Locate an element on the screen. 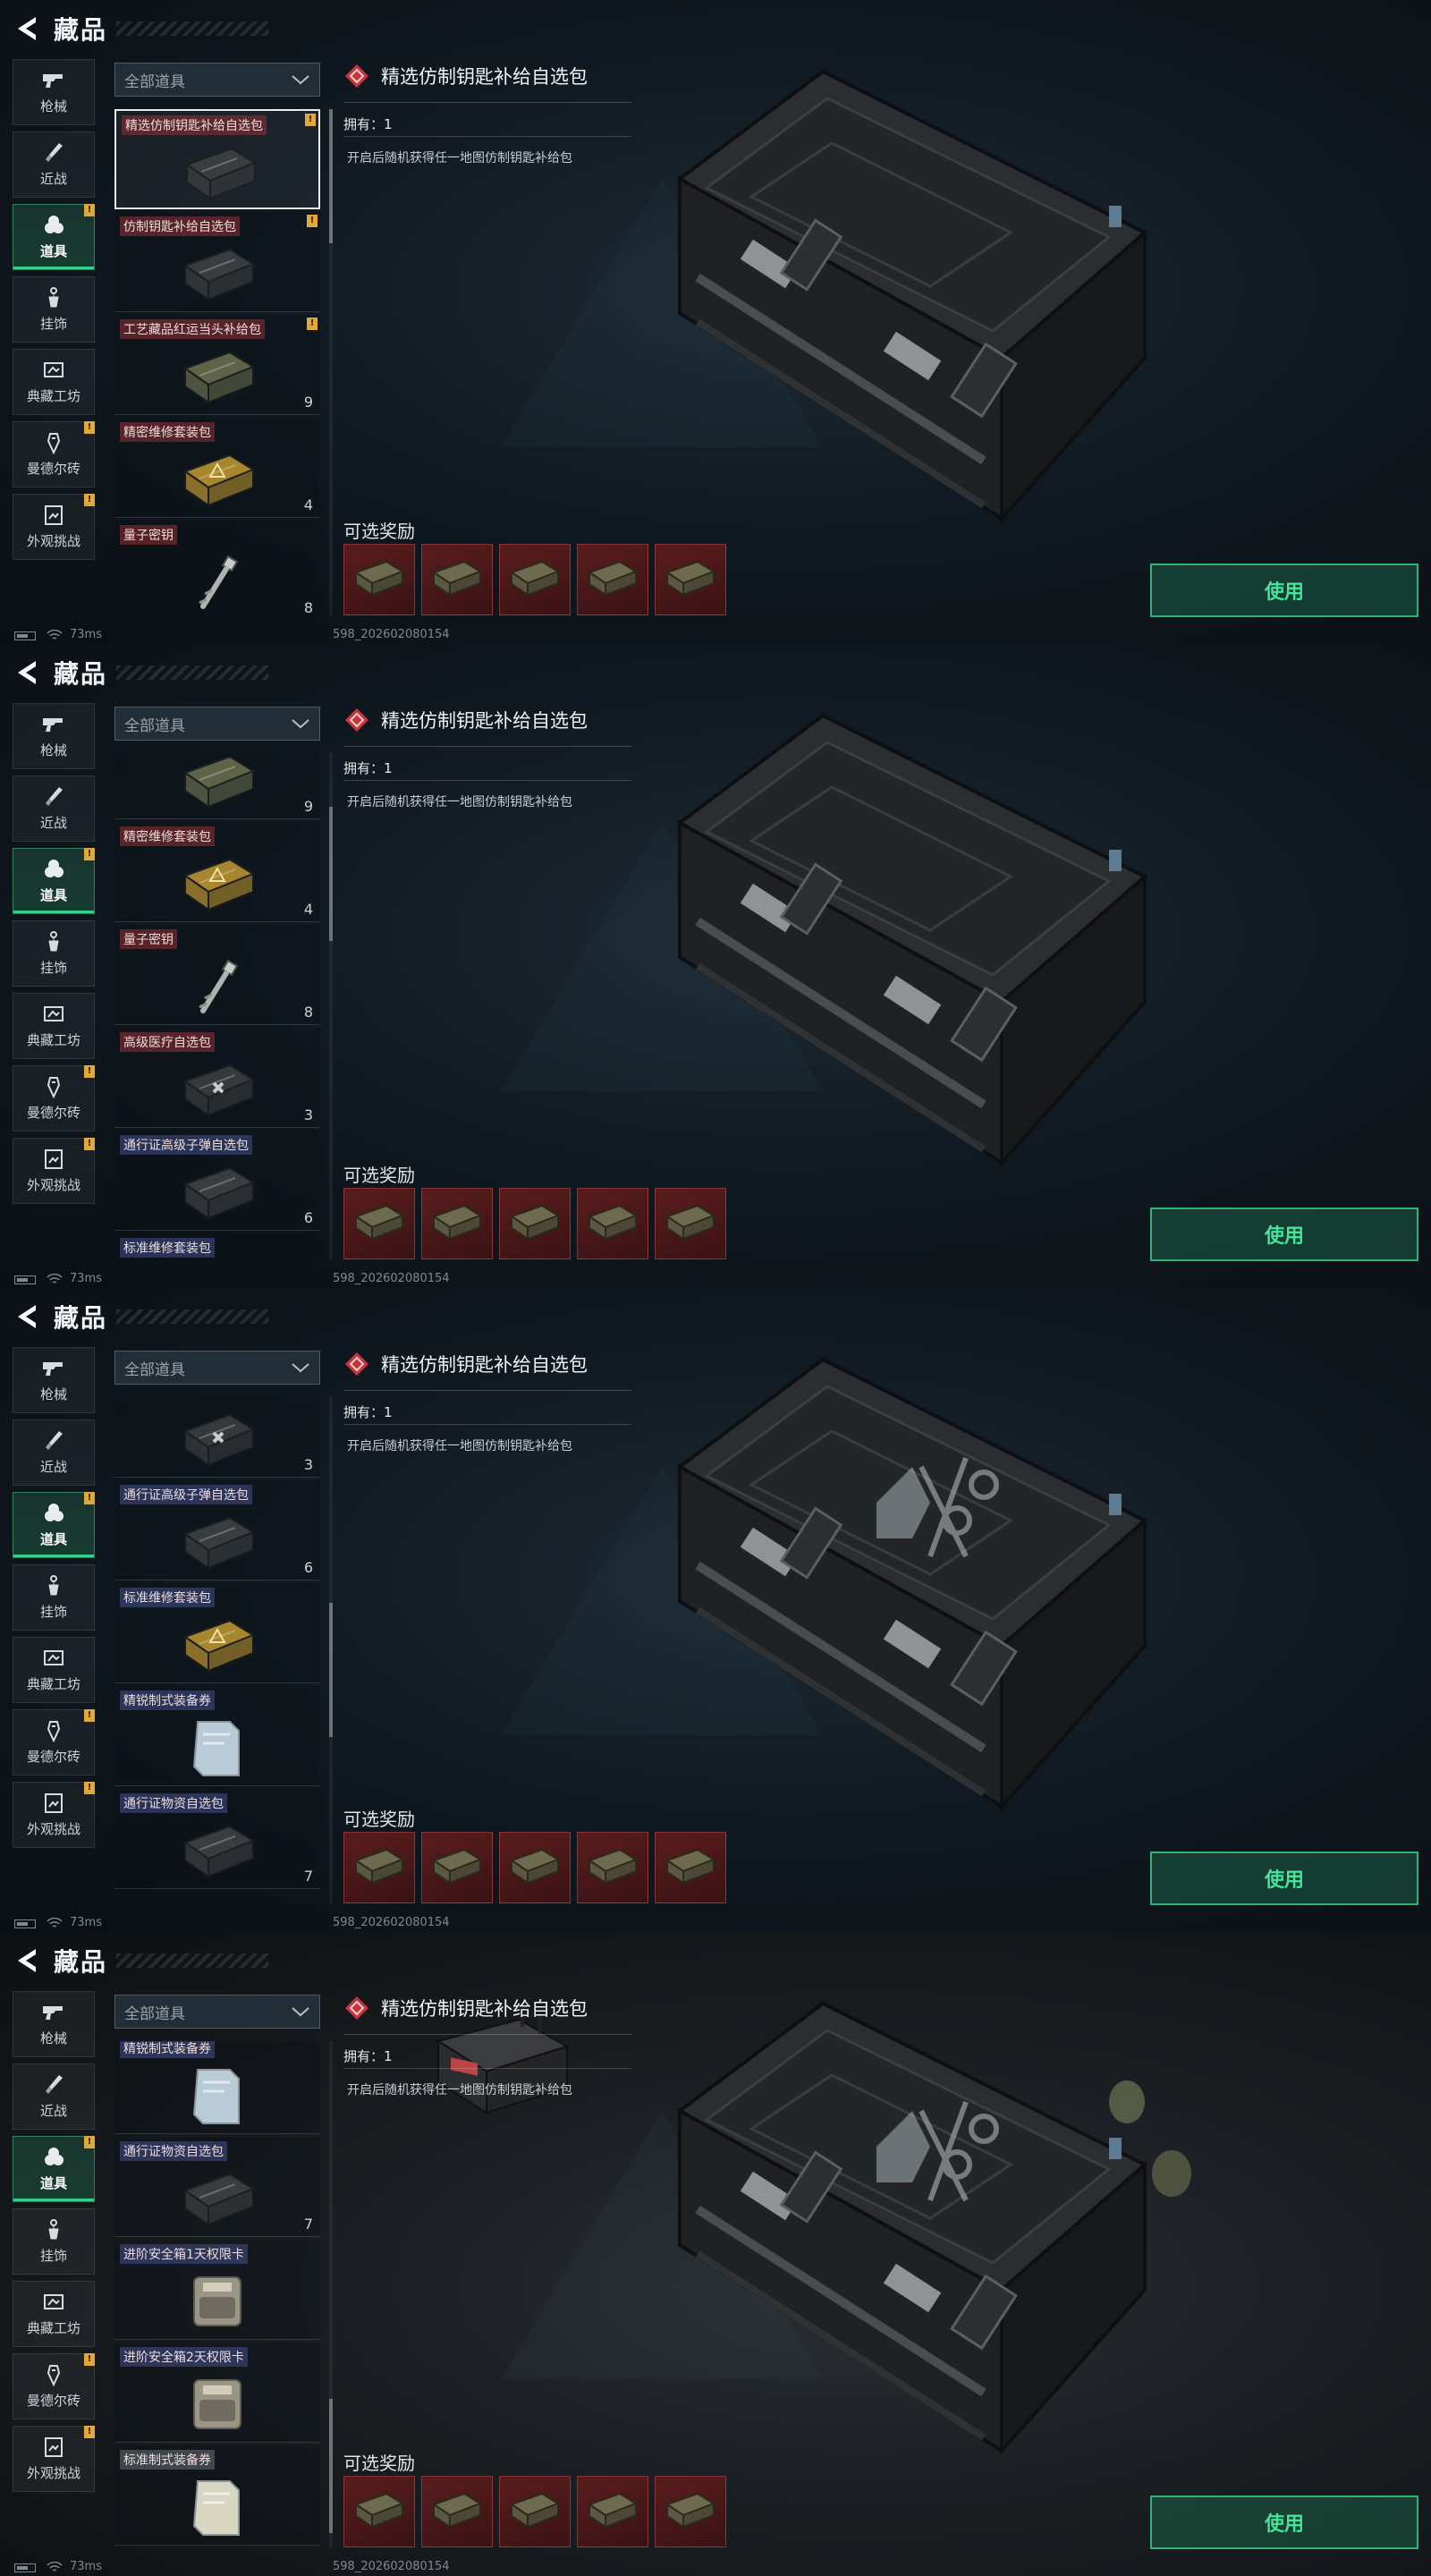  list-item: 仿制钥匙补给自选包! is located at coordinates (217, 262).